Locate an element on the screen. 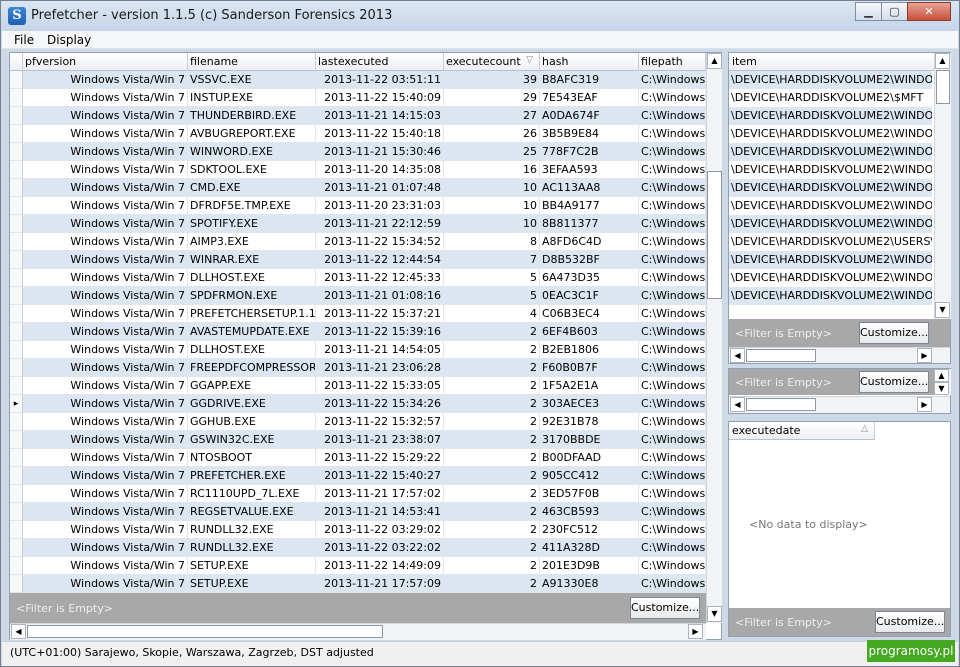 The height and width of the screenshot is (667, 960). grid-vertical-scrollbar: ▲ ▼ is located at coordinates (714, 338).